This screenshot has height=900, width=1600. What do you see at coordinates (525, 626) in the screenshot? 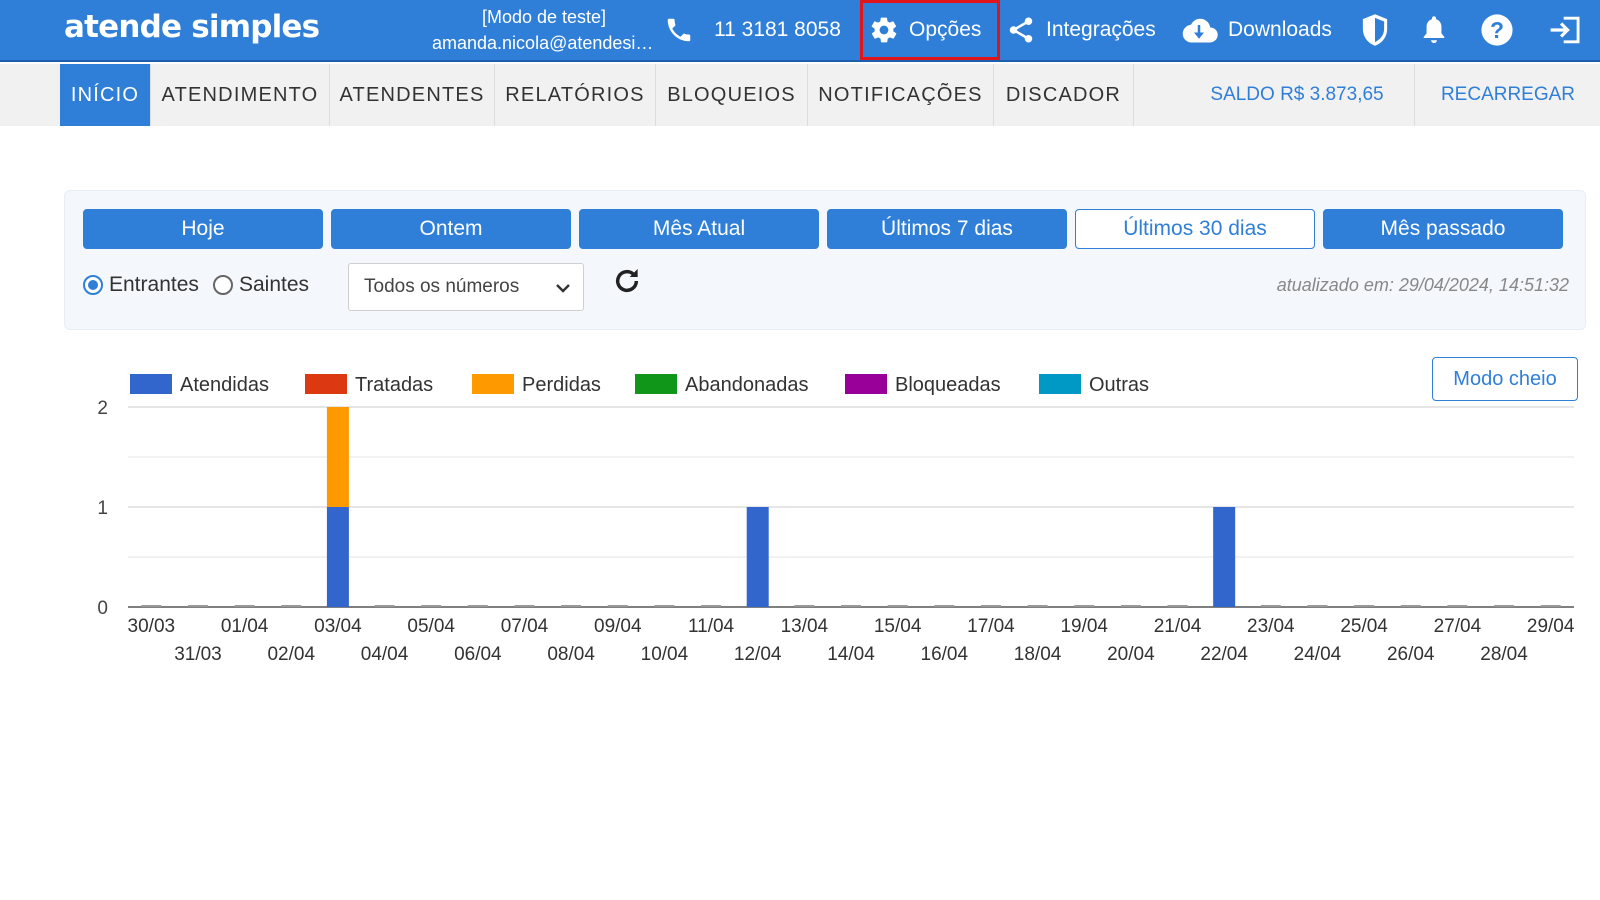
I see `x-tick-label: 07/04` at bounding box center [525, 626].